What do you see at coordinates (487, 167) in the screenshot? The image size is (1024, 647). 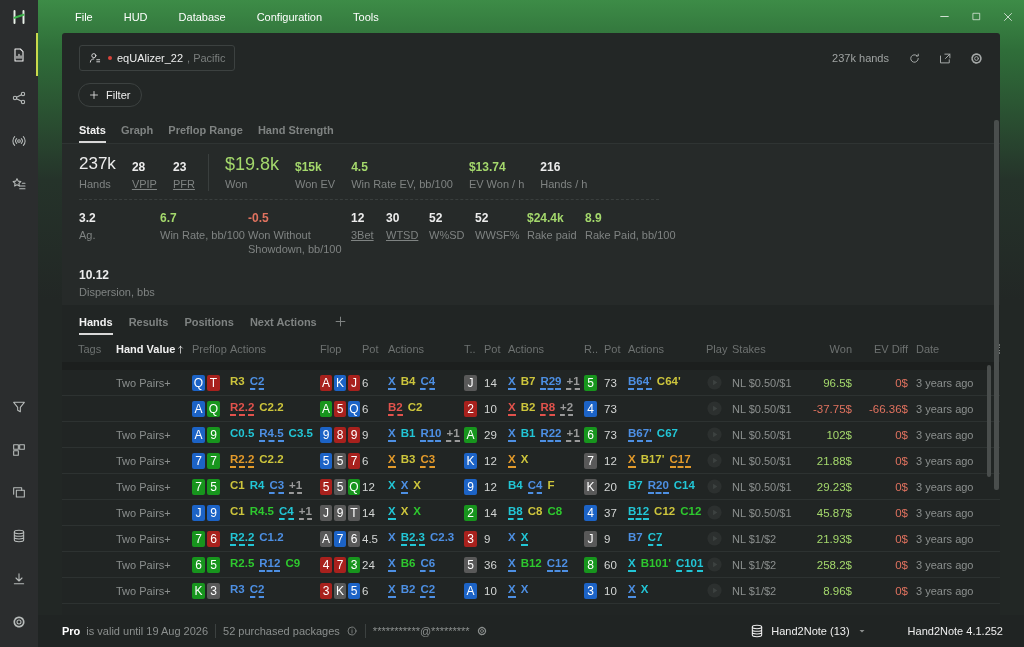 I see `stat-value: $13.74` at bounding box center [487, 167].